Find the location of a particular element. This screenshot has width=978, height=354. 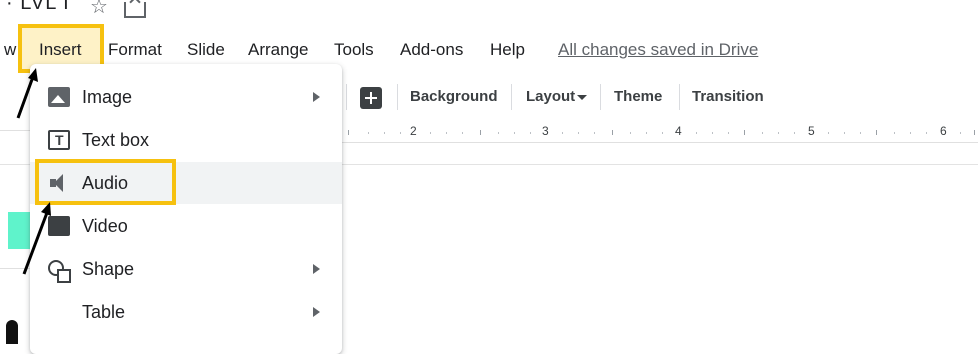

filmstrip-divider is located at coordinates (15, 130).